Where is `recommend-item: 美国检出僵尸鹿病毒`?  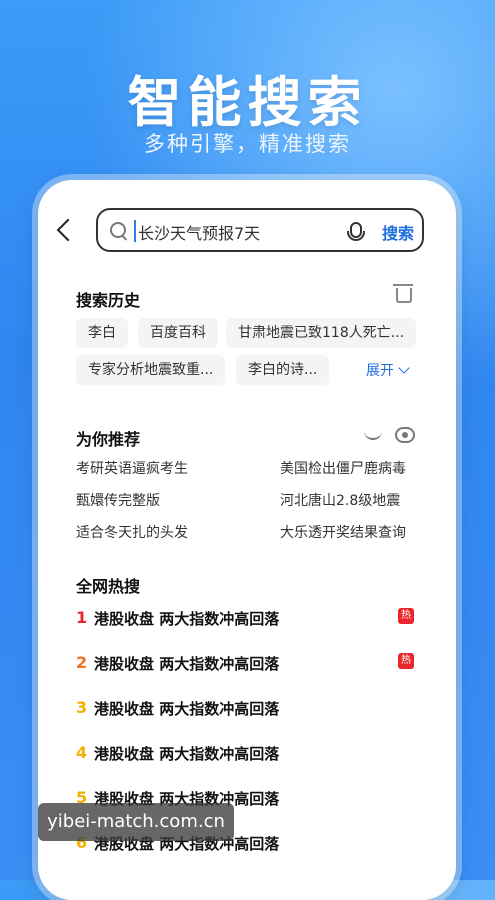
recommend-item: 美国检出僵尸鹿病毒 is located at coordinates (343, 468).